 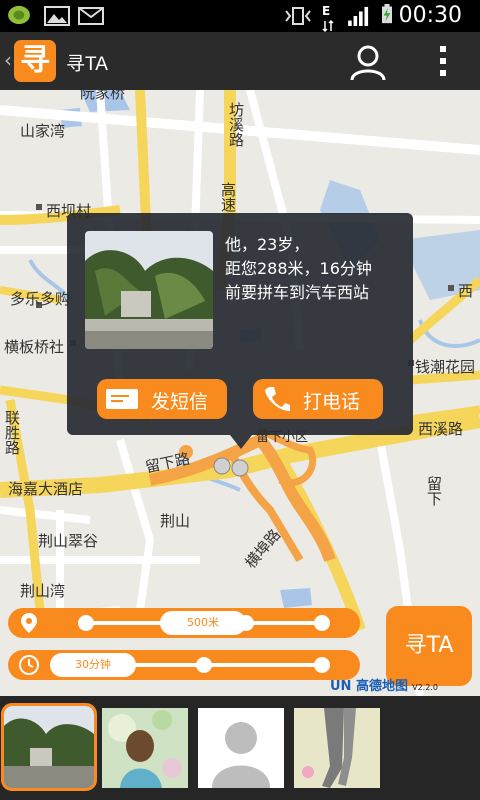 What do you see at coordinates (29, 665) in the screenshot?
I see `clock-icon` at bounding box center [29, 665].